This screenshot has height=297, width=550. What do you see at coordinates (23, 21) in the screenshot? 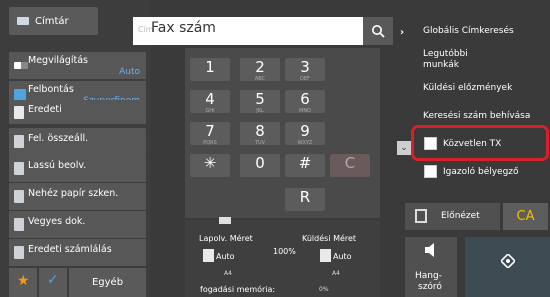
I see `directory-icon` at bounding box center [23, 21].